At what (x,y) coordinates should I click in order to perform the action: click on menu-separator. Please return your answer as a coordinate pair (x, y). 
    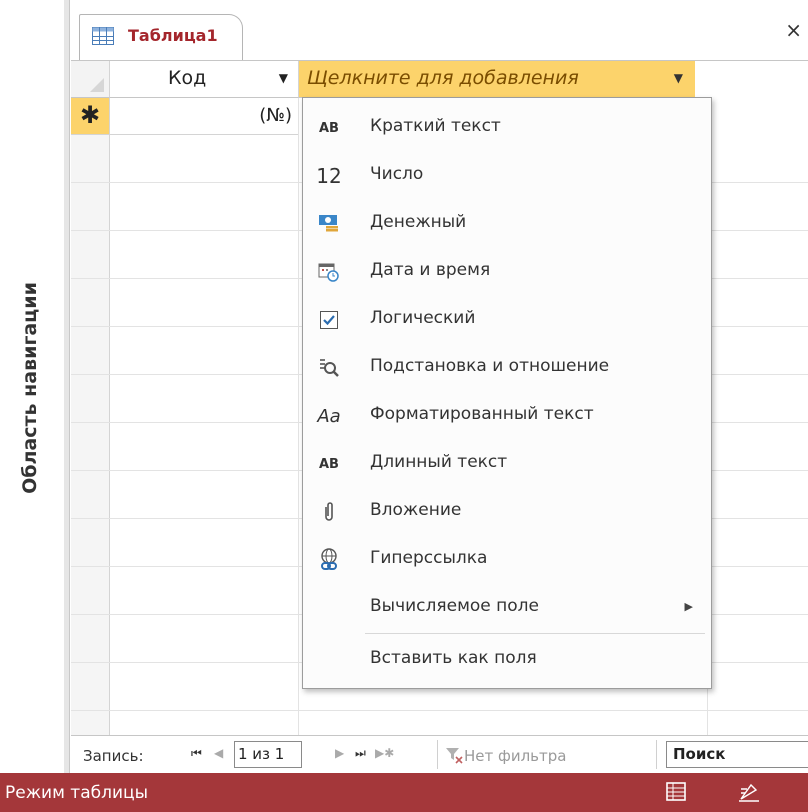
    Looking at the image, I should click on (535, 633).